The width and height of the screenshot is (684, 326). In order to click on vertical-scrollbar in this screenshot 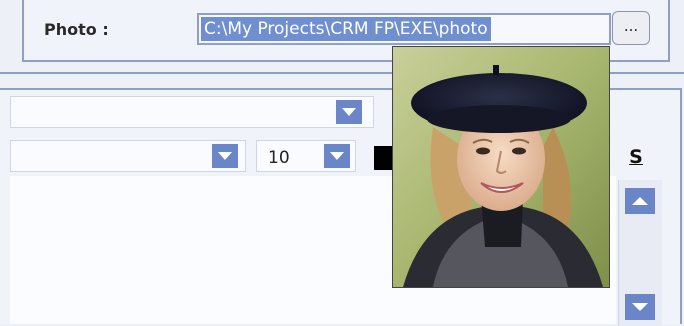, I will do `click(640, 253)`.